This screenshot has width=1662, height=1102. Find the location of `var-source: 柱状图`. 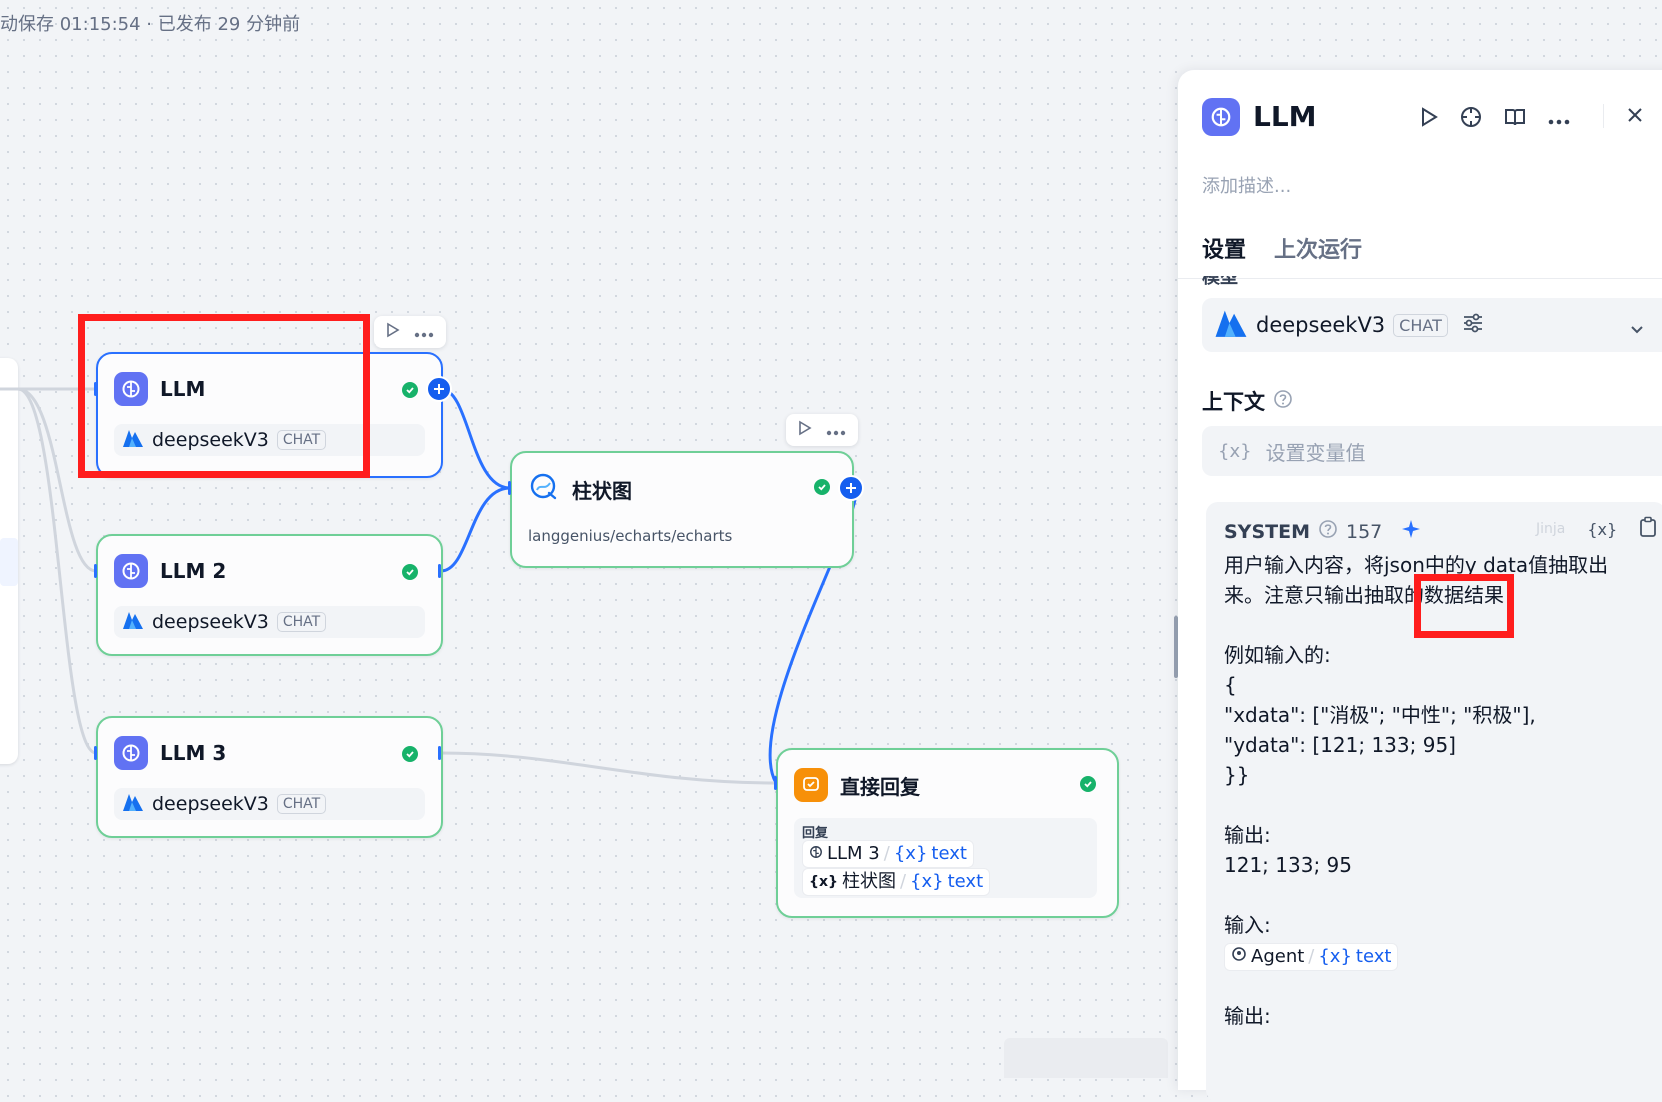

var-source: 柱状图 is located at coordinates (868, 881).